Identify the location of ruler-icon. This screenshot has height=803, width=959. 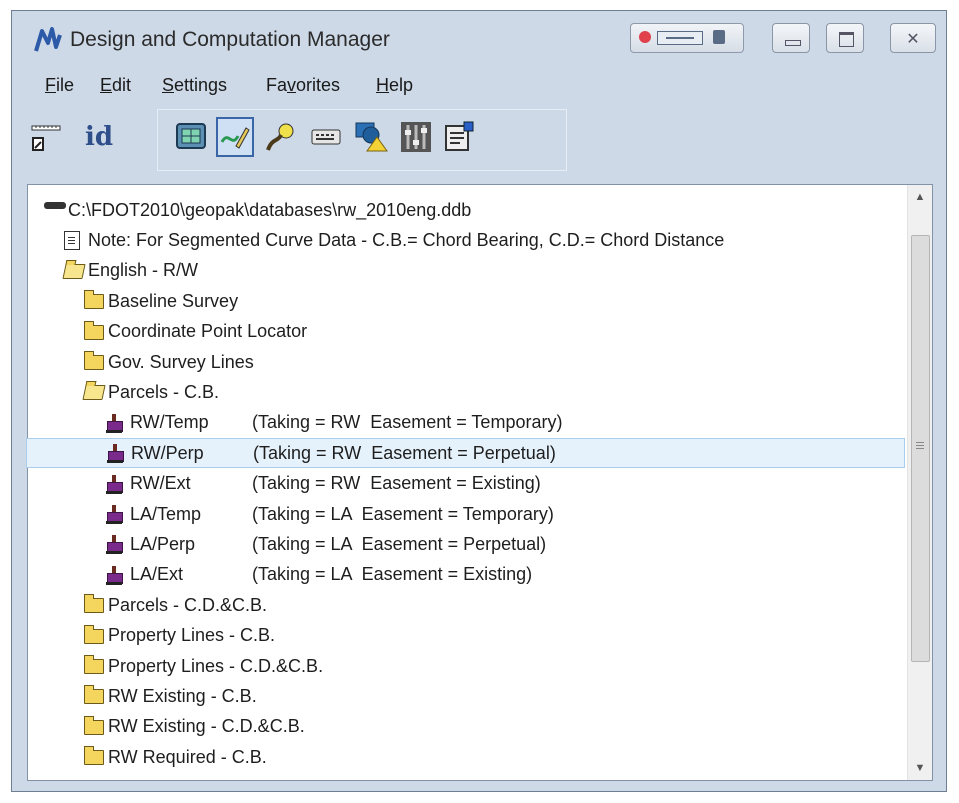
(47, 137).